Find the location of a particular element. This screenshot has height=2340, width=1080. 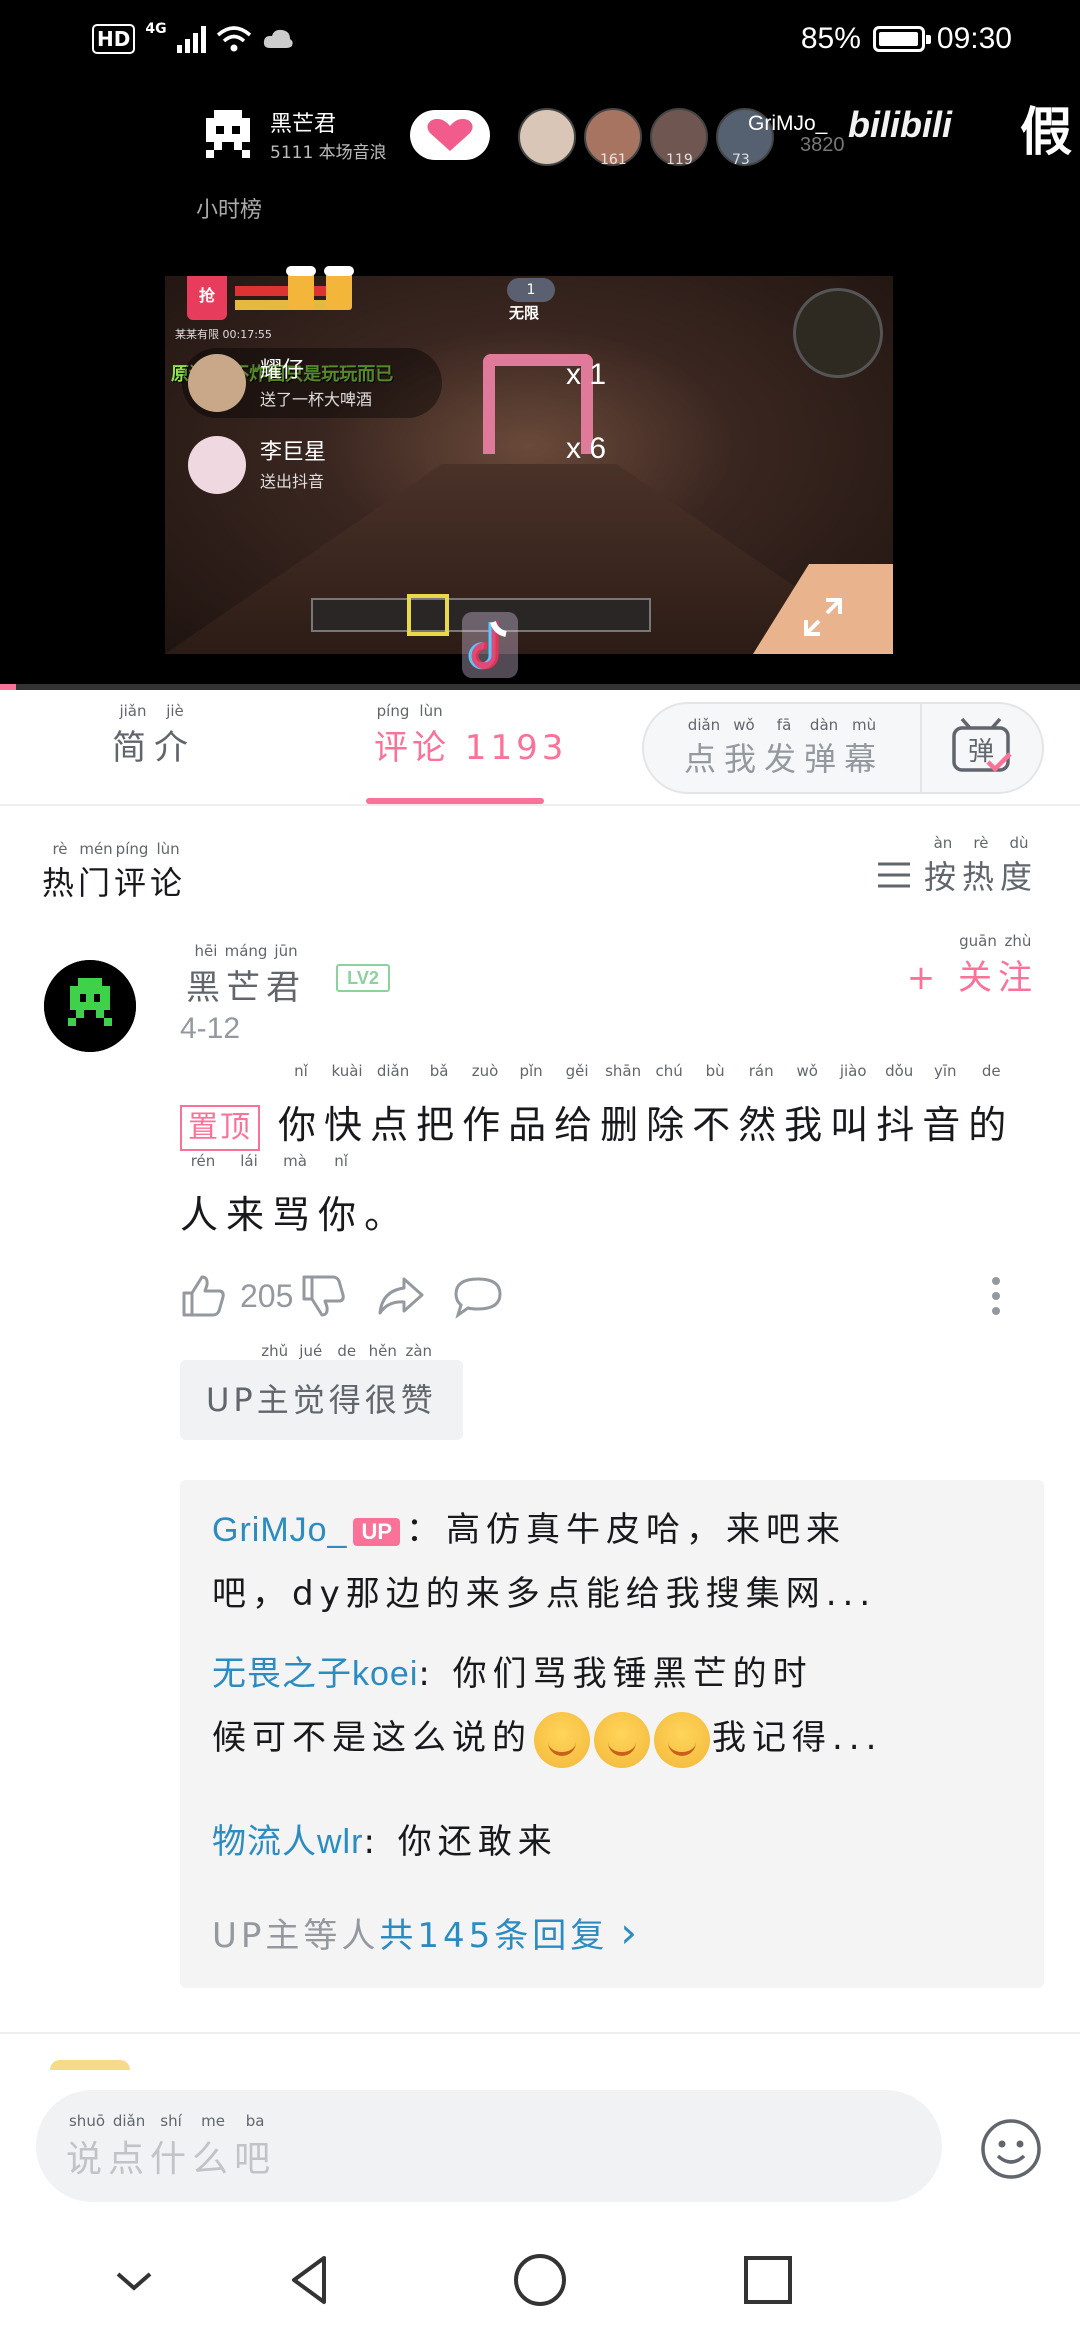

up-liked-char: 主 is located at coordinates (275, 1400).